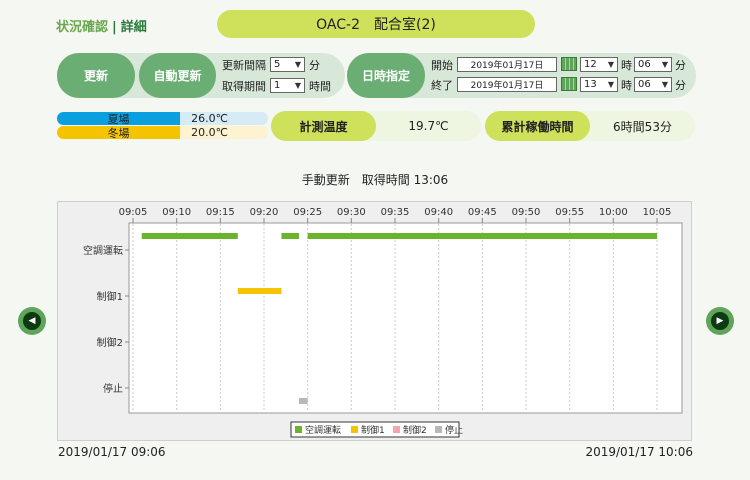 This screenshot has height=480, width=750. Describe the element at coordinates (110, 342) in the screenshot. I see `y-tick-label: 制御2` at that location.